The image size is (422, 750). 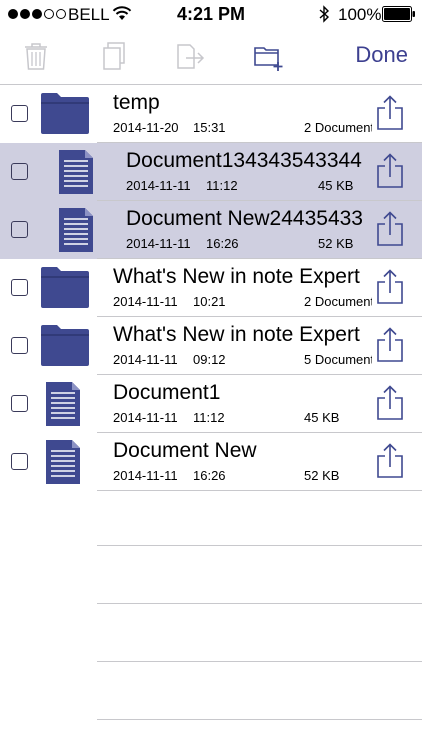 What do you see at coordinates (338, 359) in the screenshot?
I see `file-info: 5 Documents` at bounding box center [338, 359].